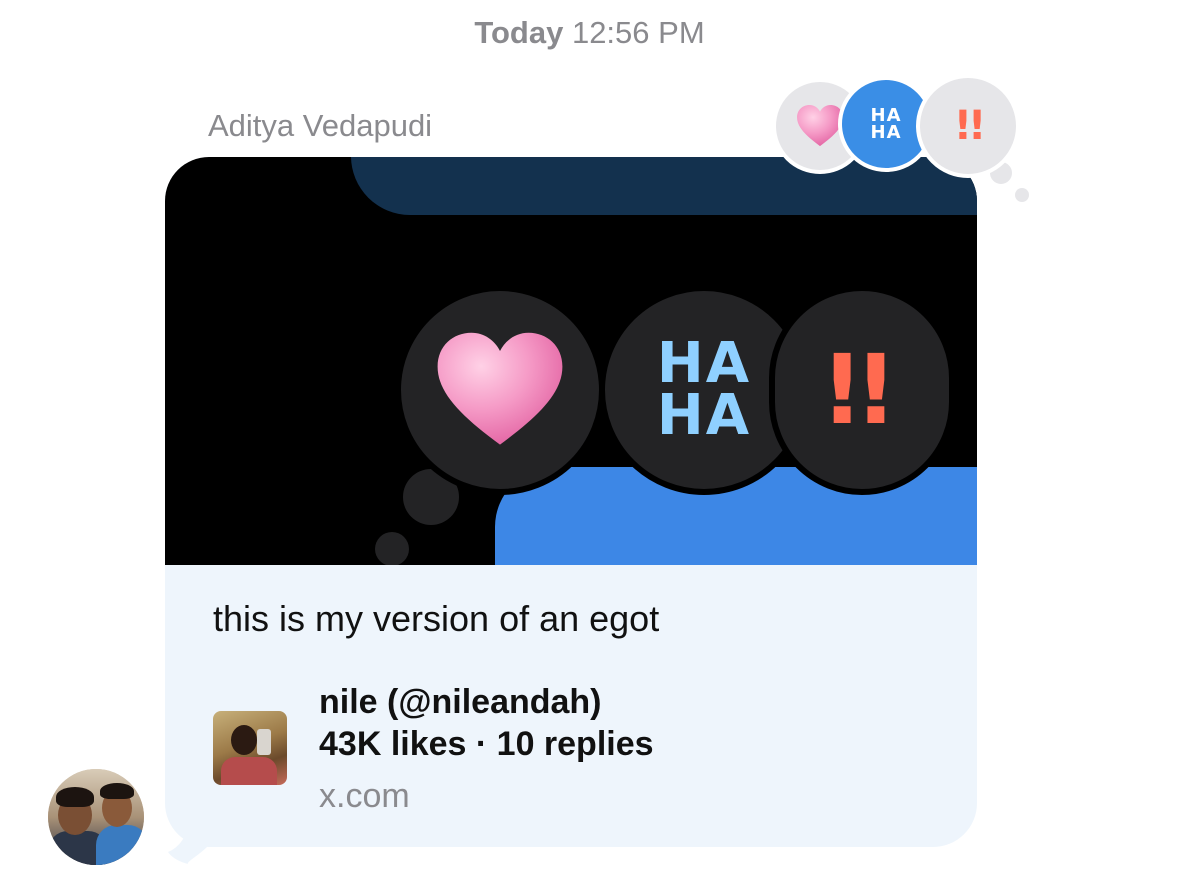 Image resolution: width=1179 pixels, height=872 pixels. What do you see at coordinates (320, 125) in the screenshot?
I see `sender-name: Aditya Vedapudi` at bounding box center [320, 125].